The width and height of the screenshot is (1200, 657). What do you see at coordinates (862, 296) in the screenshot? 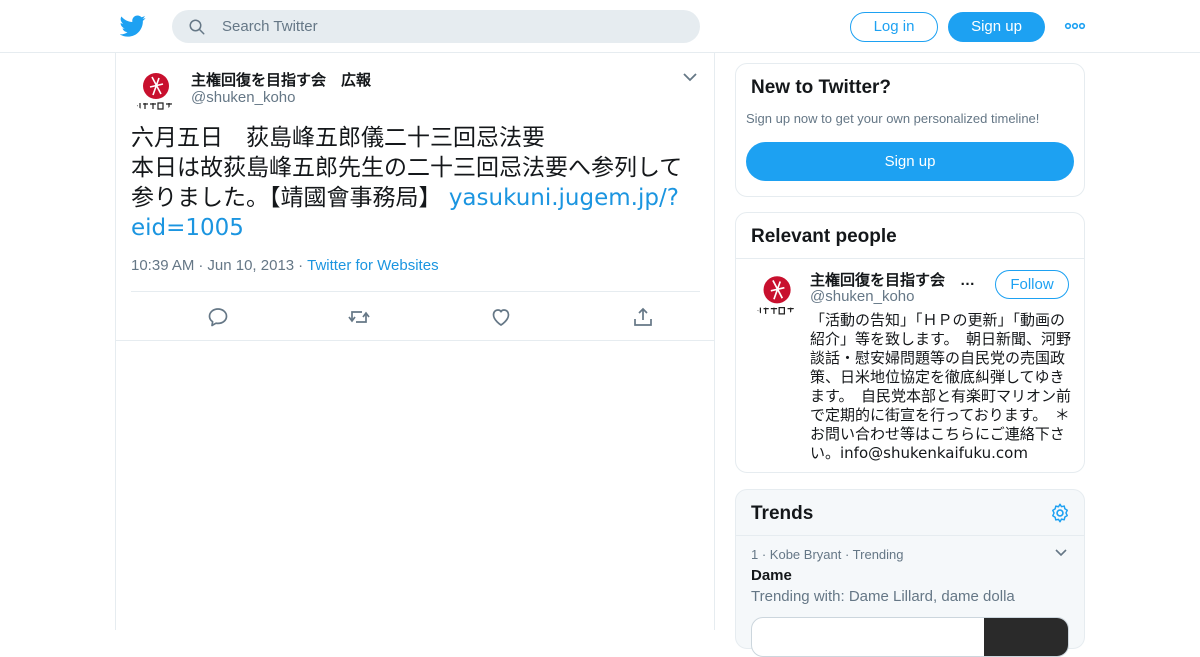
I see `relevant-person-handle: @shuken_koho` at bounding box center [862, 296].